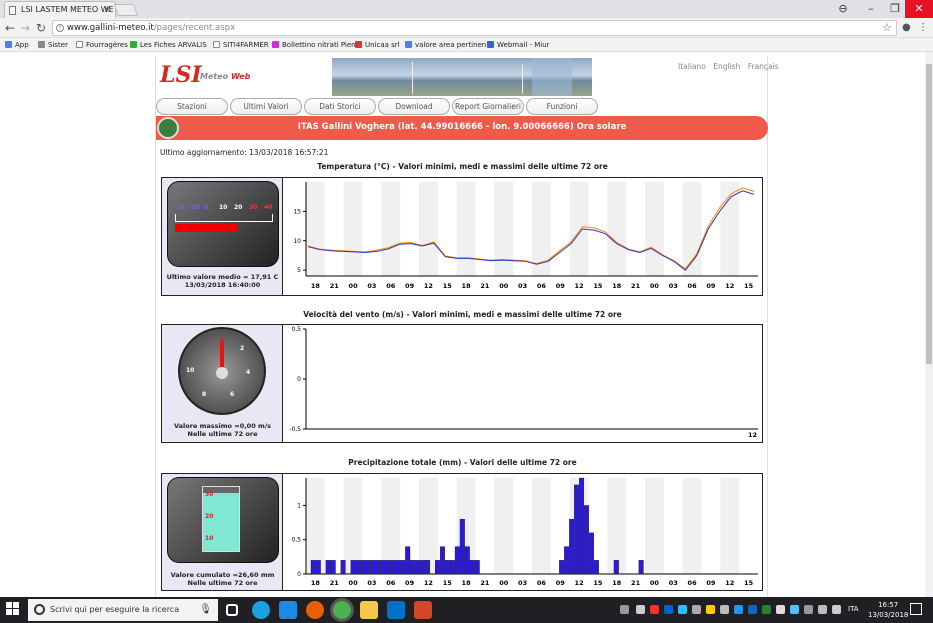 Image resolution: width=933 pixels, height=623 pixels. What do you see at coordinates (853, 609) in the screenshot?
I see `input-language: ITA` at bounding box center [853, 609].